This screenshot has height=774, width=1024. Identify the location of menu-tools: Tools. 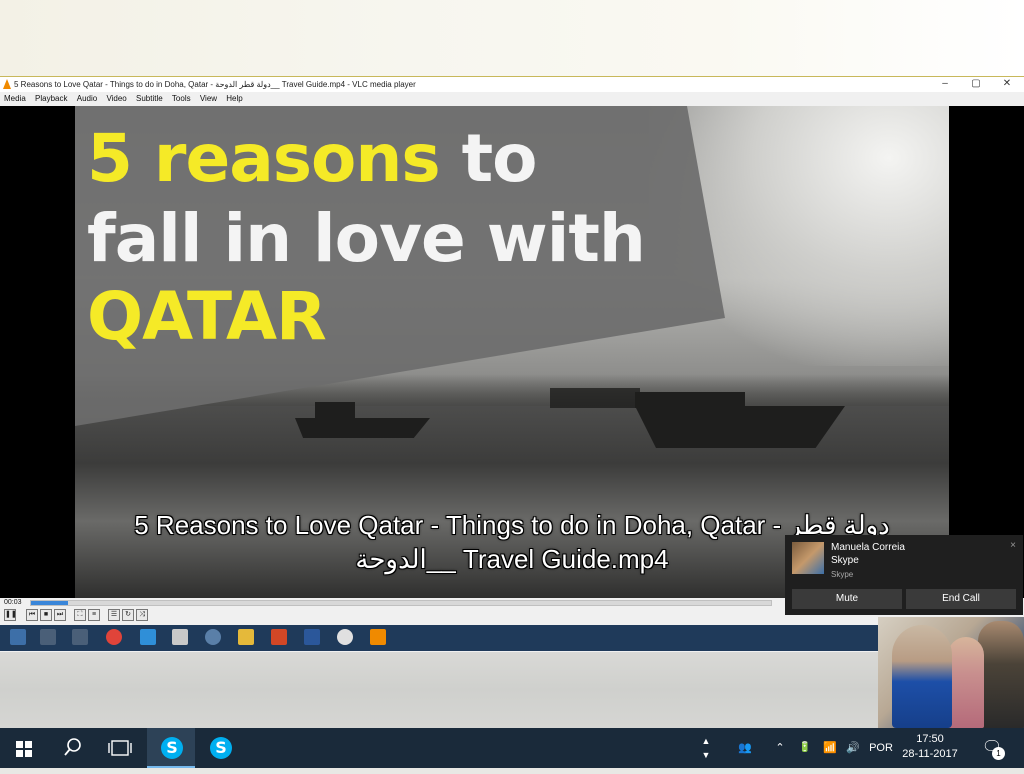
(181, 98).